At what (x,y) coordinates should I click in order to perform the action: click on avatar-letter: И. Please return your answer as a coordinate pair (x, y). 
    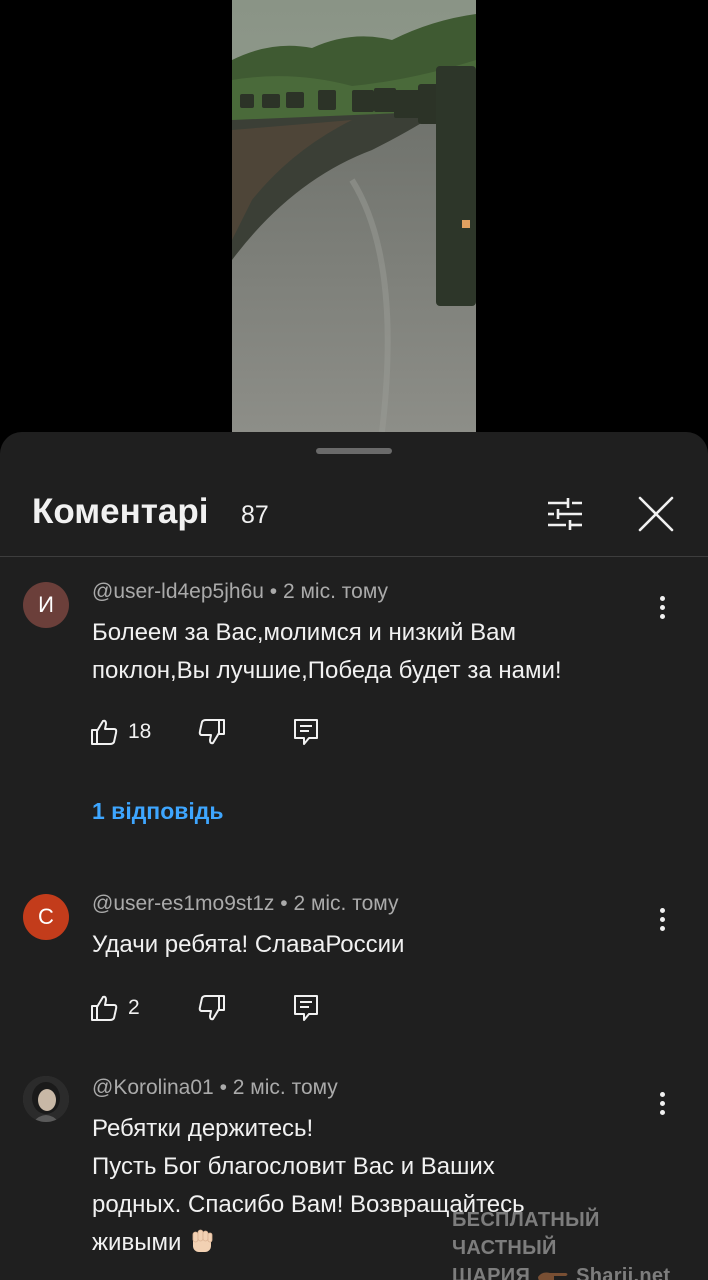
    Looking at the image, I should click on (46, 604).